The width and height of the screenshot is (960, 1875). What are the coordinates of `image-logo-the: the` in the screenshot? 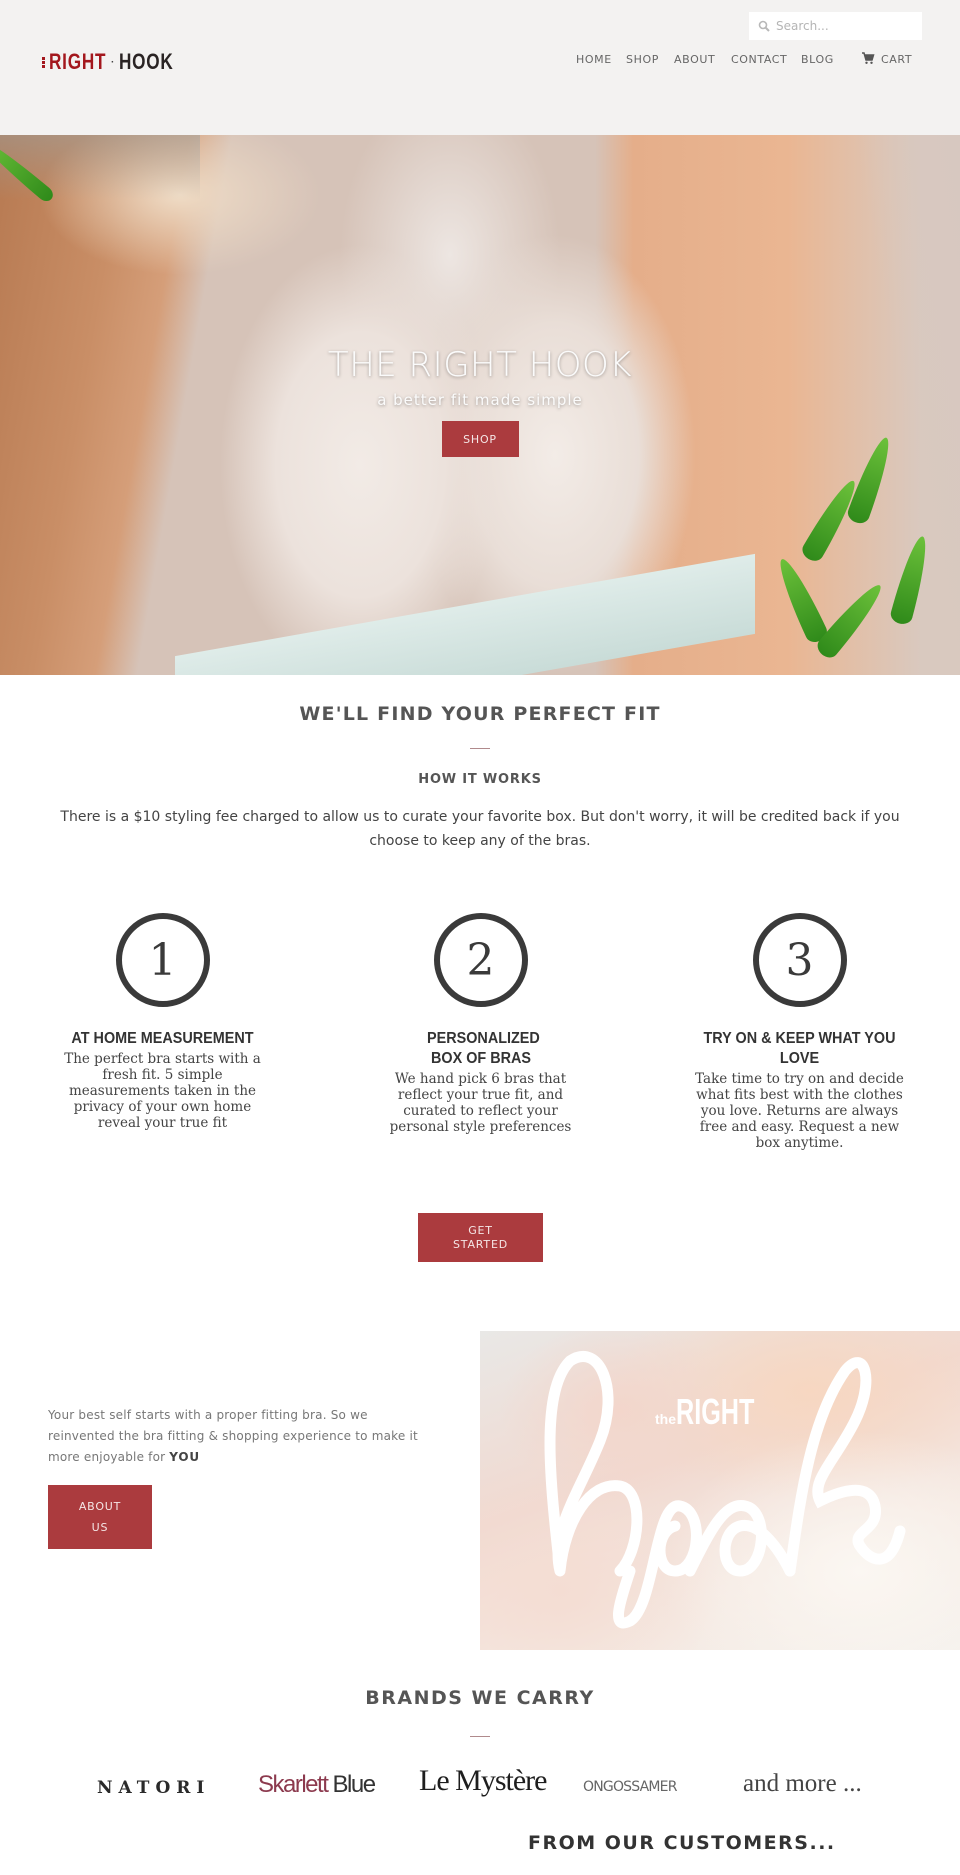 It's located at (665, 1419).